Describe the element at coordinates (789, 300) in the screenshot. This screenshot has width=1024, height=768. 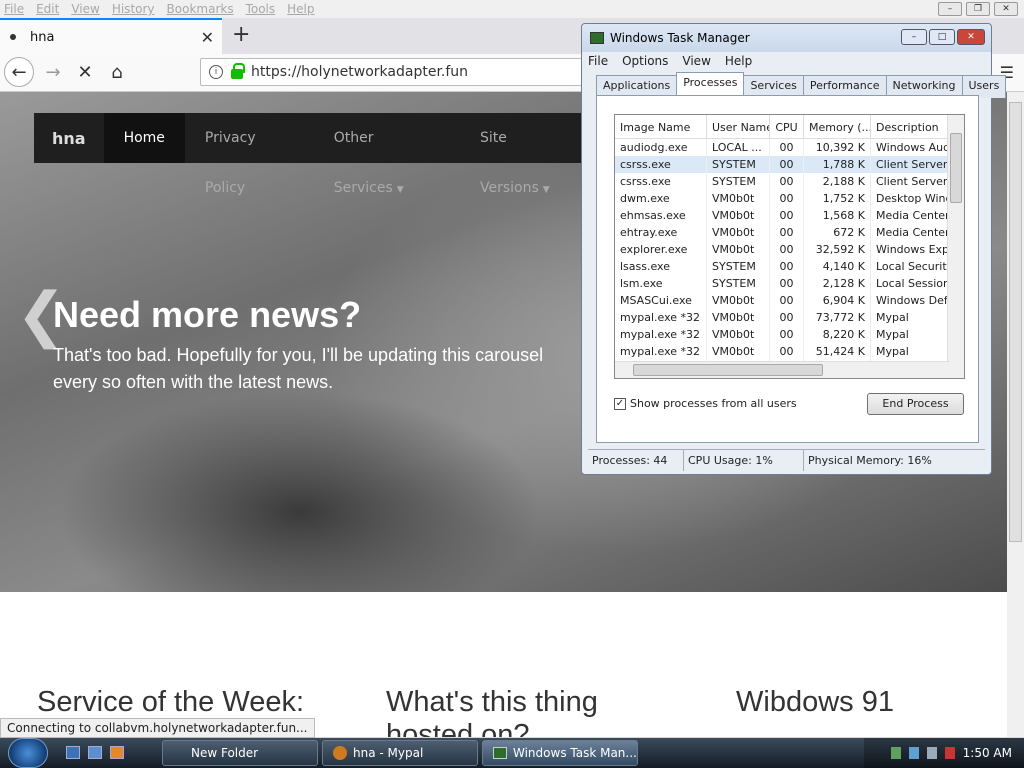
I see `process-row: MSASCui.exe VM0b0t 00 6,904 K Windows Defe` at that location.